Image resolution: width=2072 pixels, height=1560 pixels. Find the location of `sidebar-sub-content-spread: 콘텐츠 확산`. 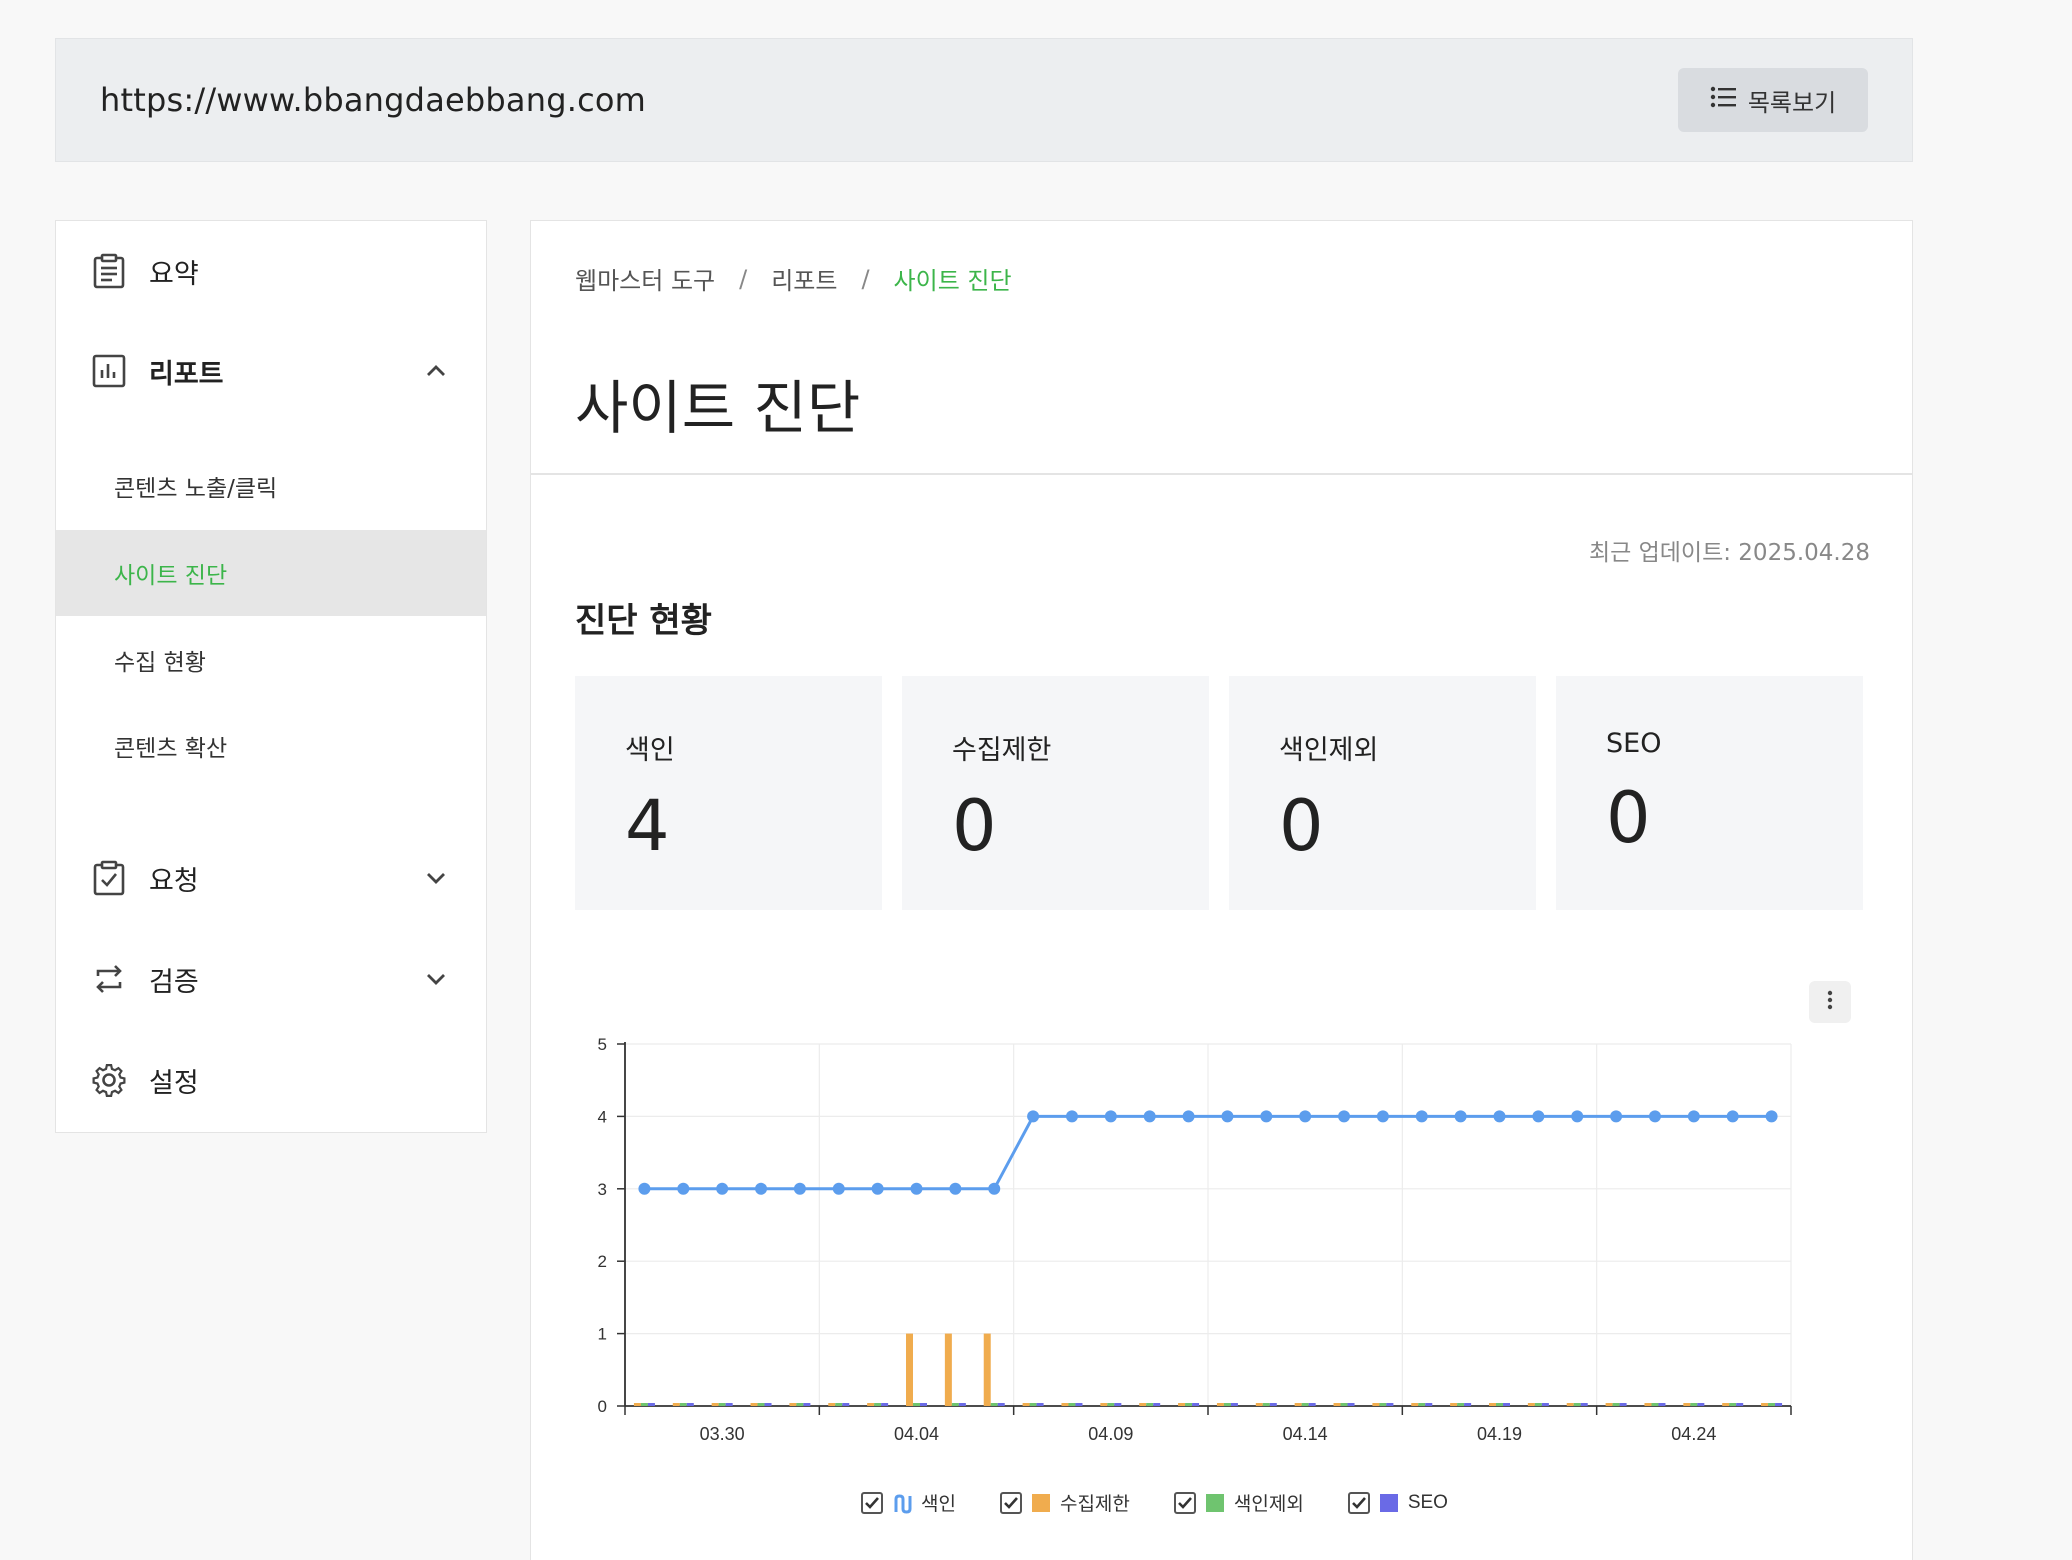

sidebar-sub-content-spread: 콘텐츠 확산 is located at coordinates (271, 746).